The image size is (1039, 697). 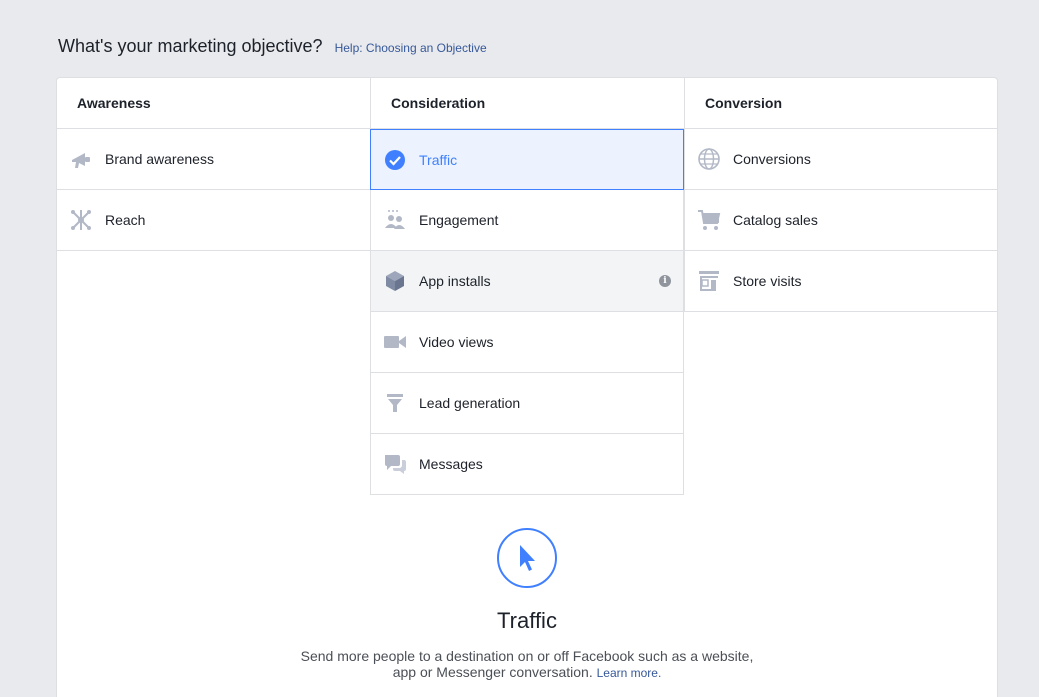 I want to click on objective-video-views: Video views, so click(x=527, y=342).